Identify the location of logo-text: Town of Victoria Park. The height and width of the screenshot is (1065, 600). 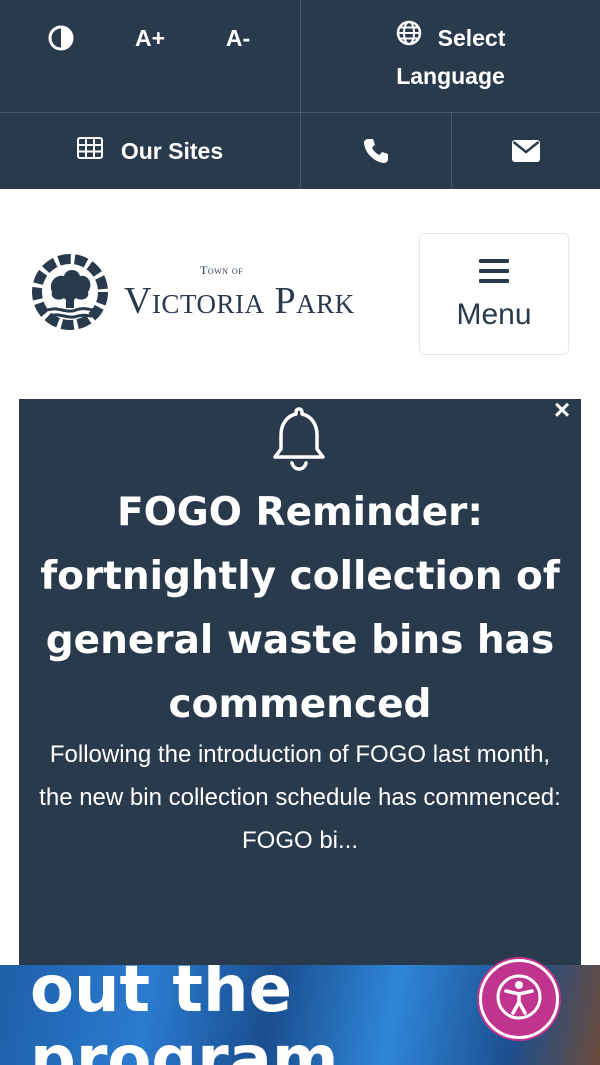
(239, 293).